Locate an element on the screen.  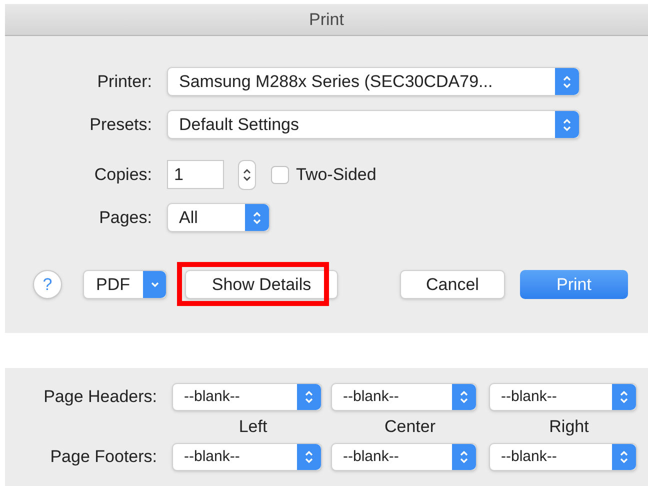
presets-popup: Default Settings is located at coordinates (373, 124).